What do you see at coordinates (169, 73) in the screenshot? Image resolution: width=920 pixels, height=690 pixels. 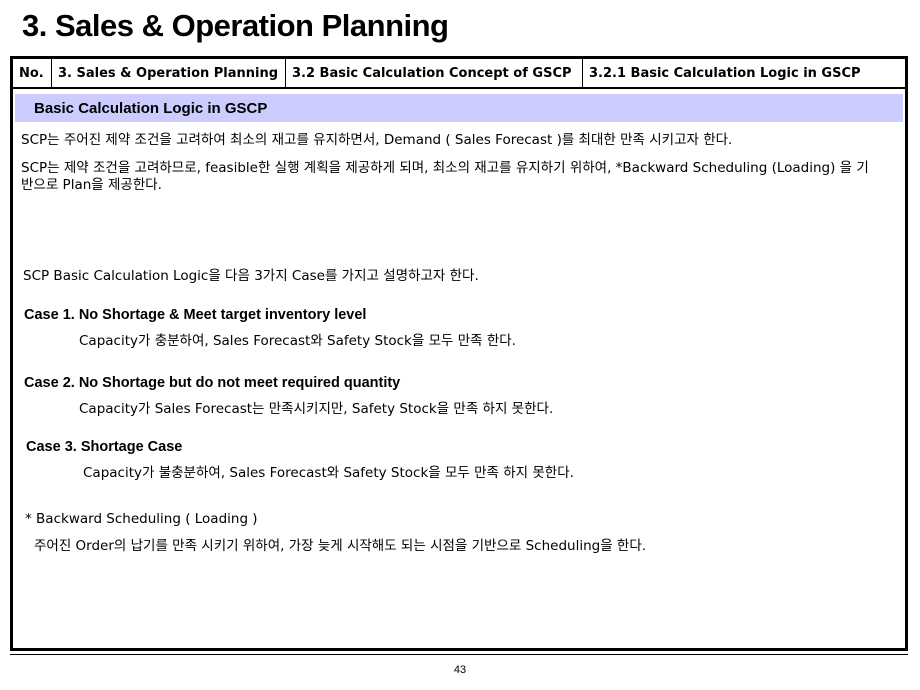 I see `header-chapter: 3. Sales & Operation Planning` at bounding box center [169, 73].